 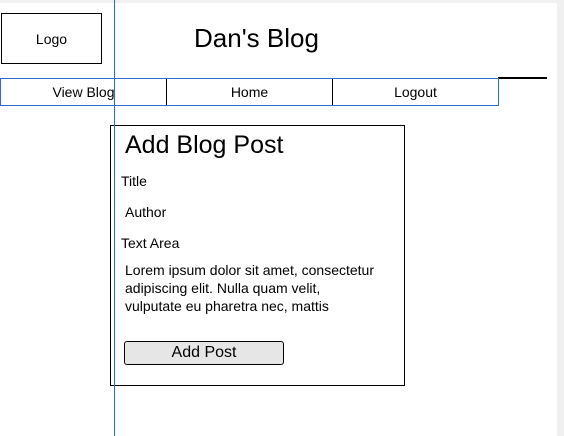 I want to click on nav-item-label: View Blog, so click(x=83, y=92).